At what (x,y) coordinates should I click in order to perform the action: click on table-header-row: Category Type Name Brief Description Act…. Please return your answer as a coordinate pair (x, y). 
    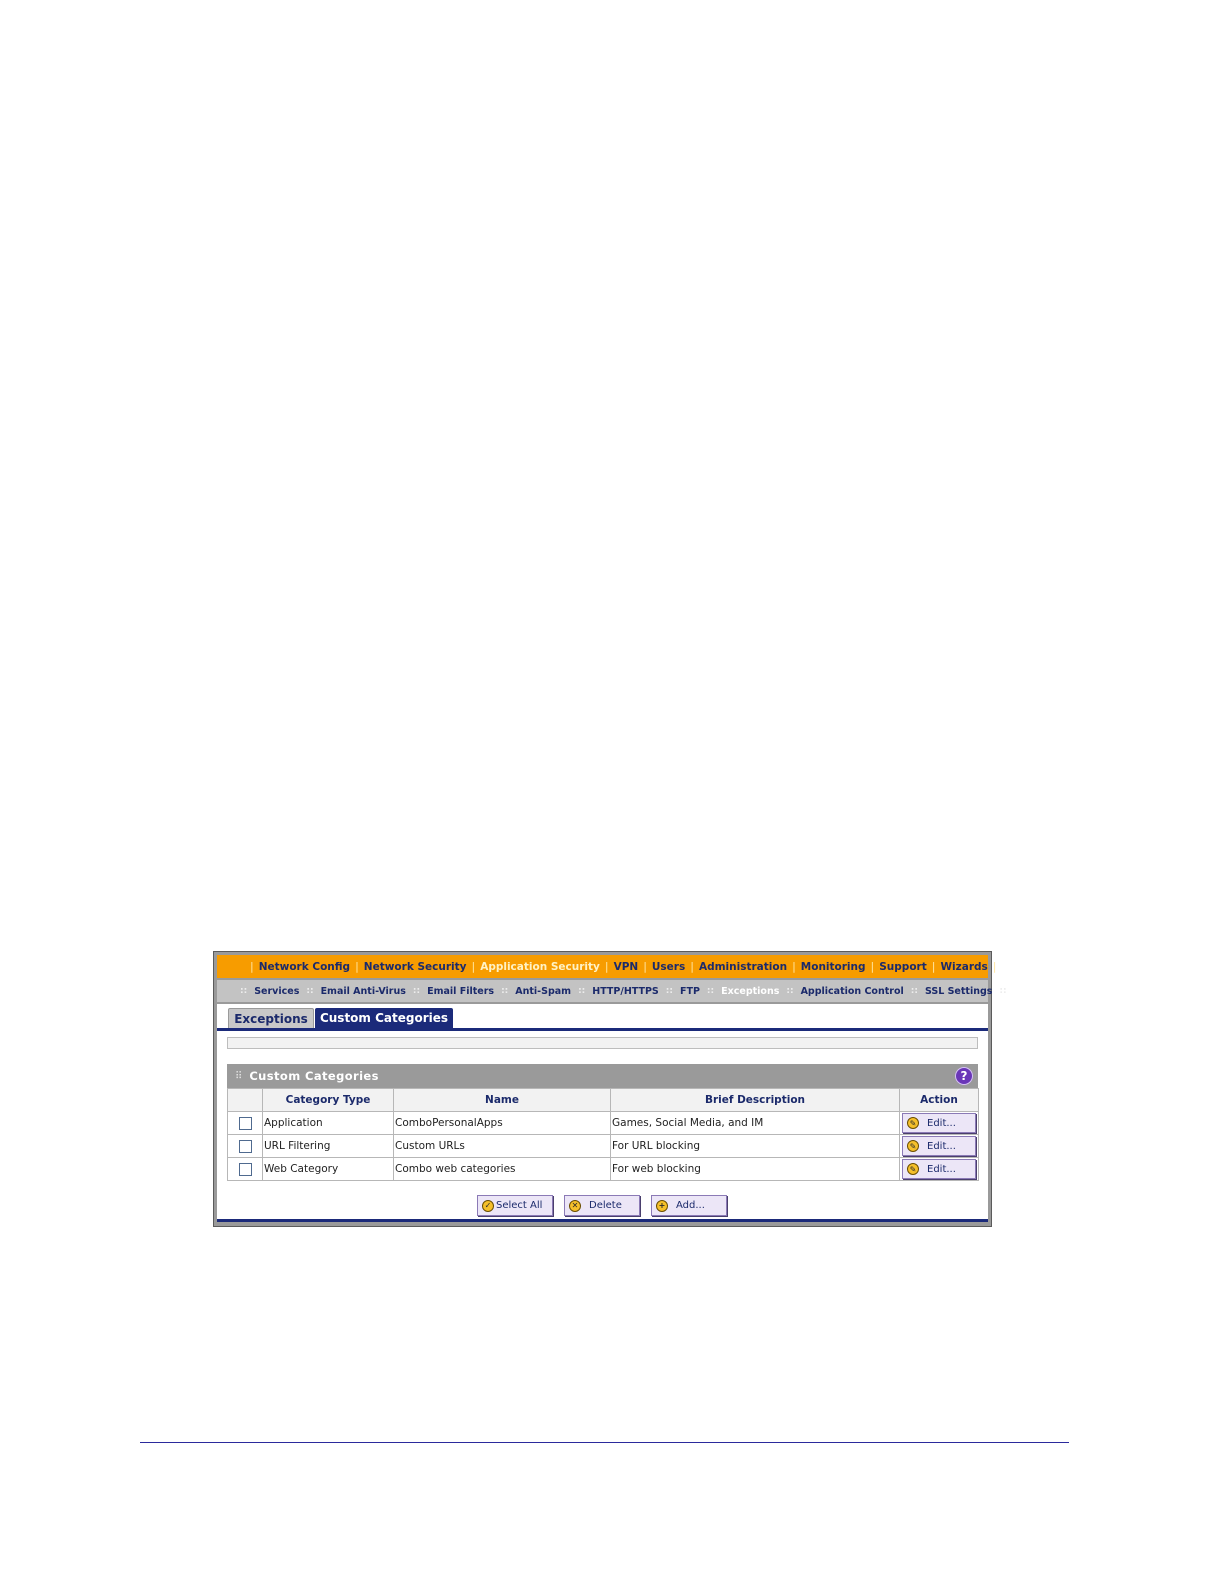
    Looking at the image, I should click on (603, 1100).